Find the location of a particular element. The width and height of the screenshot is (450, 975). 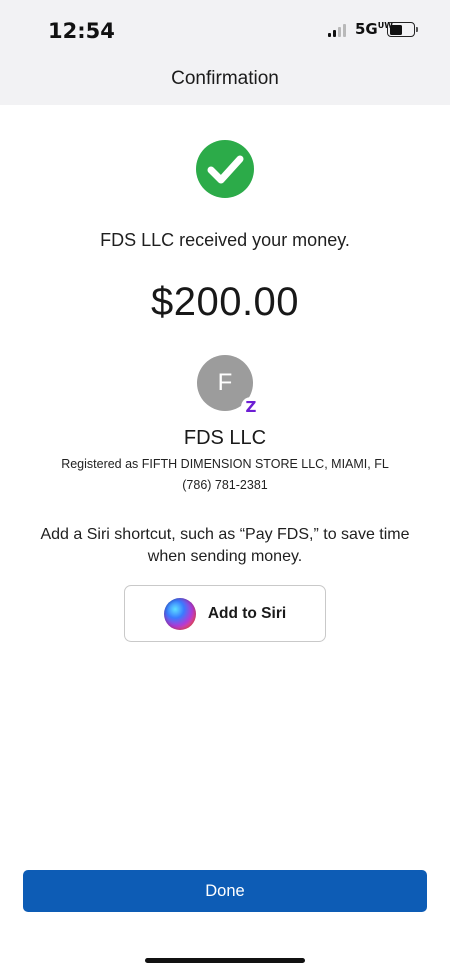

top-area: 12:54 5GUW Confirmation is located at coordinates (225, 52).